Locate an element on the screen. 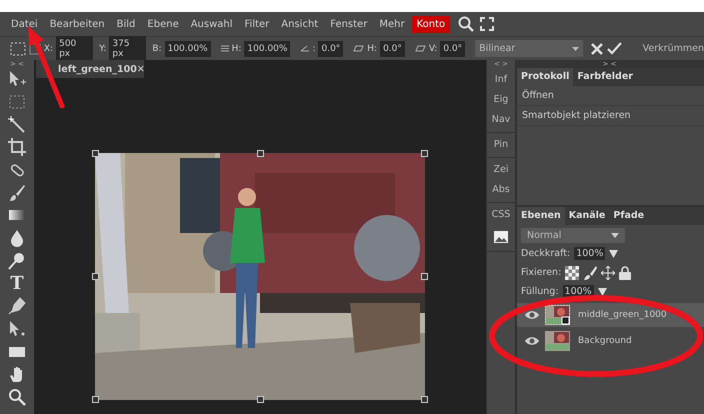  panel-tab: Protokoll is located at coordinates (545, 77).